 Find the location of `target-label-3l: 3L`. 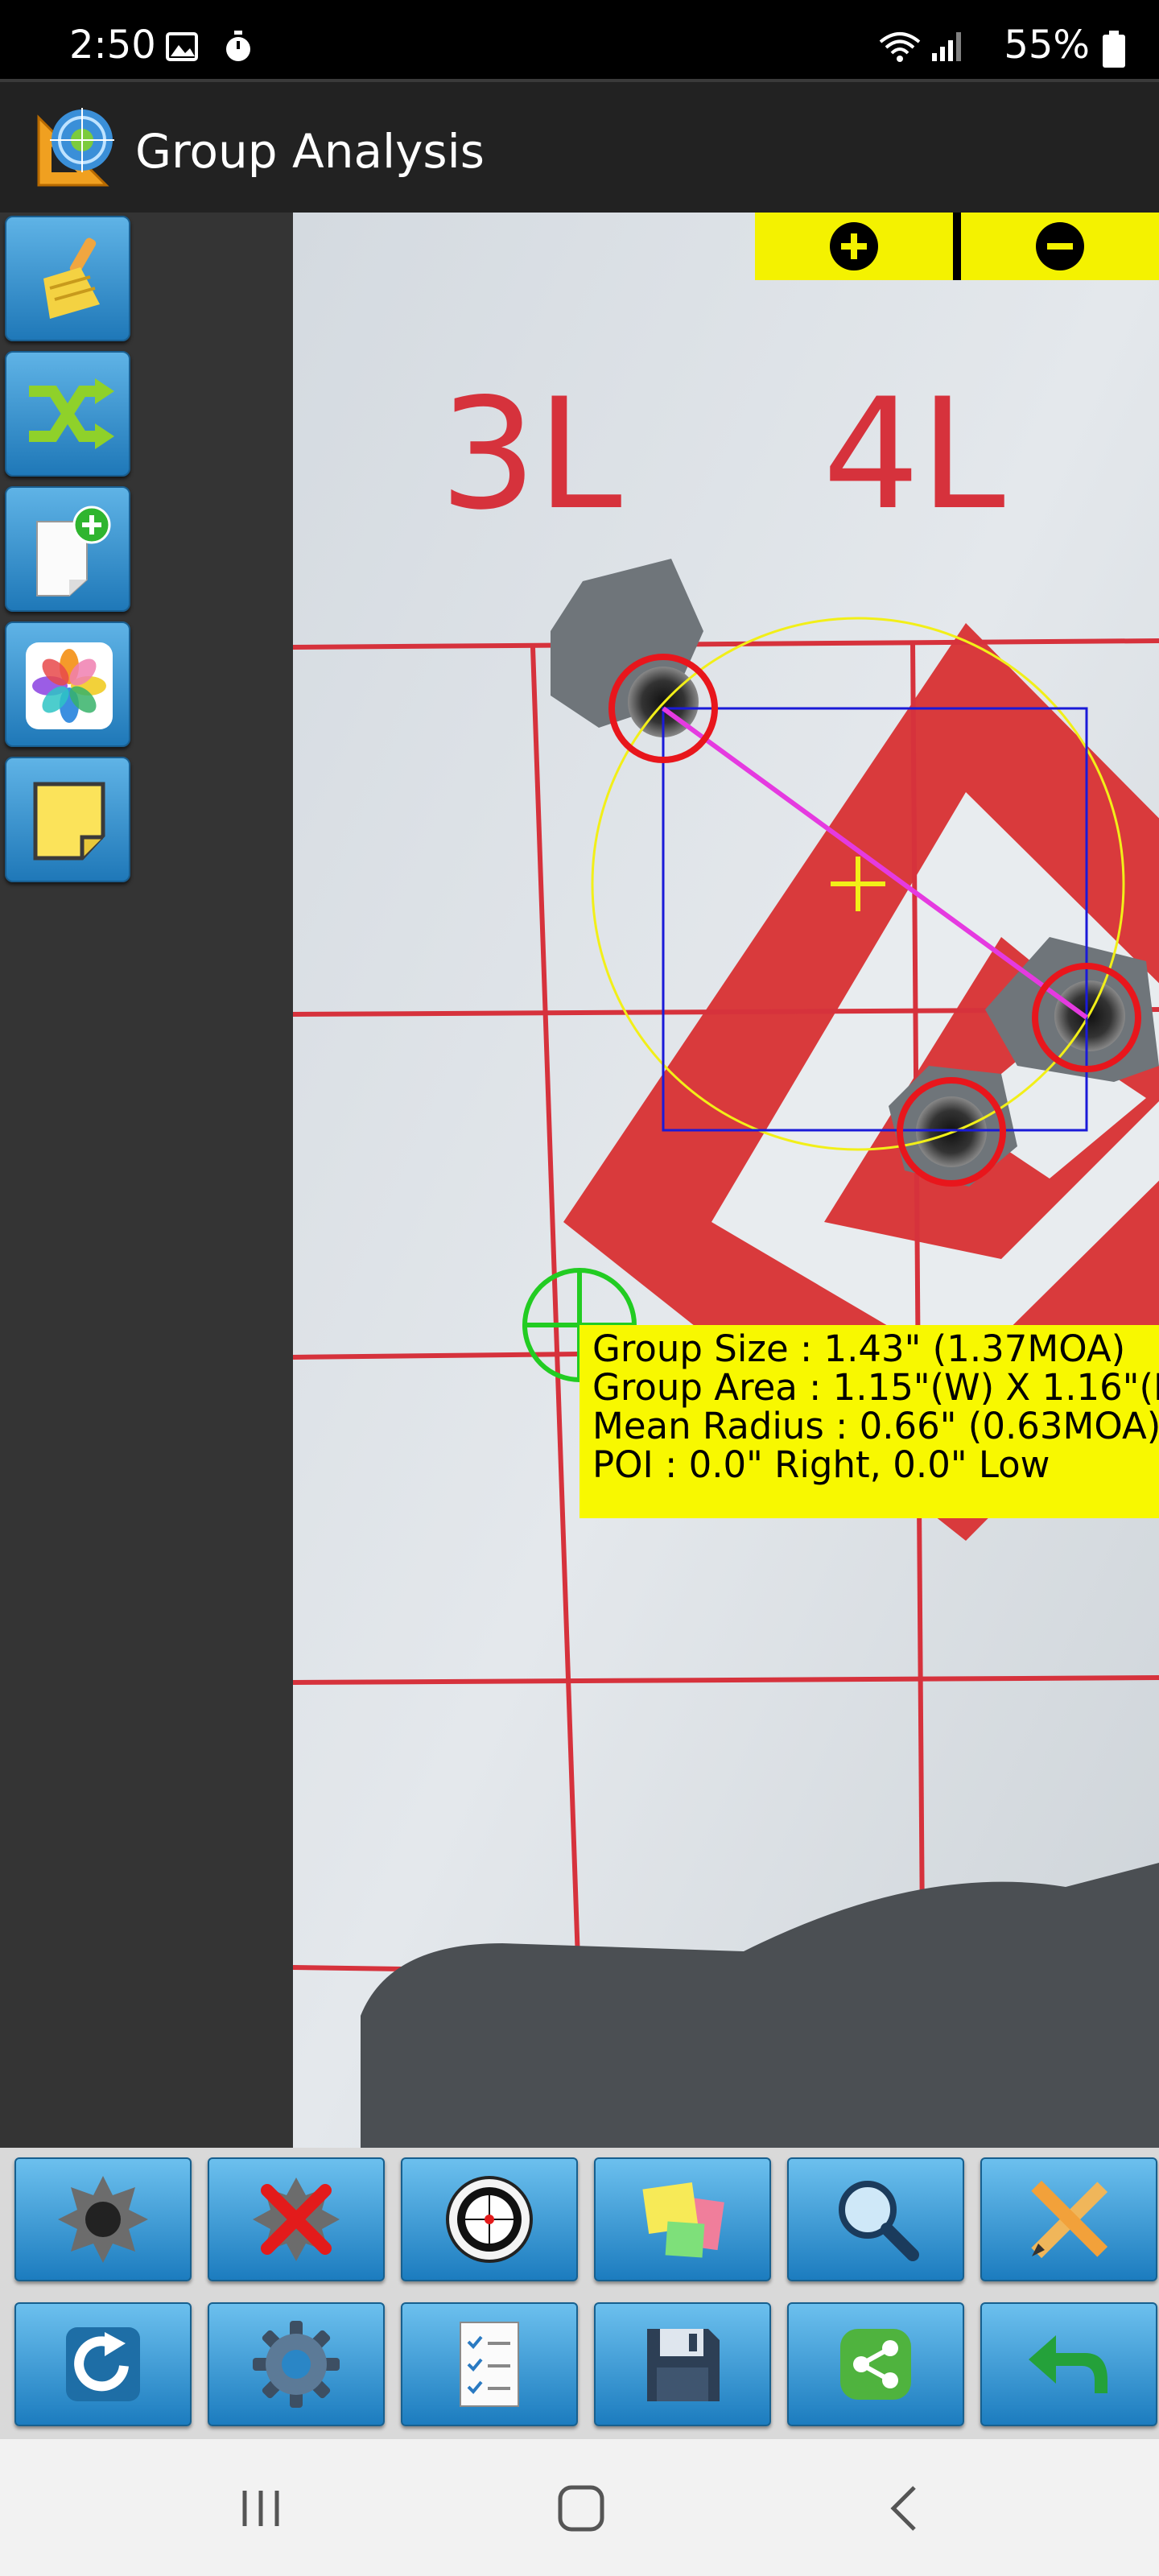

target-label-3l: 3L is located at coordinates (530, 454).